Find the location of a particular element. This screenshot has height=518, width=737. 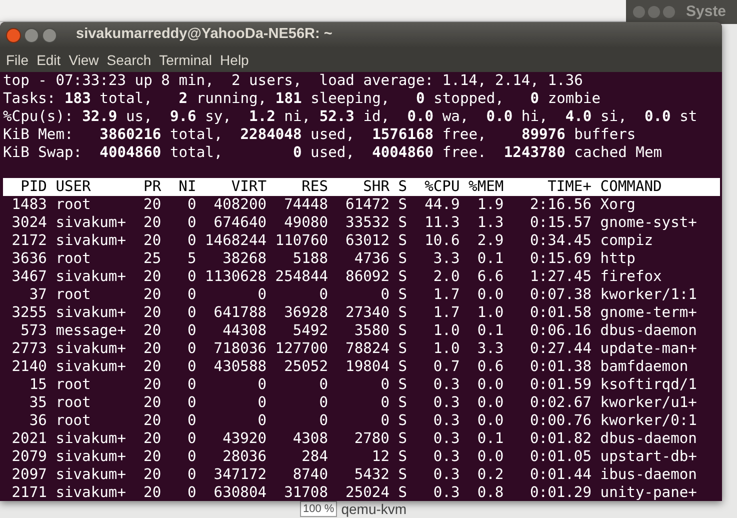

table-cell-text: 1:27.45 is located at coordinates (560, 277).